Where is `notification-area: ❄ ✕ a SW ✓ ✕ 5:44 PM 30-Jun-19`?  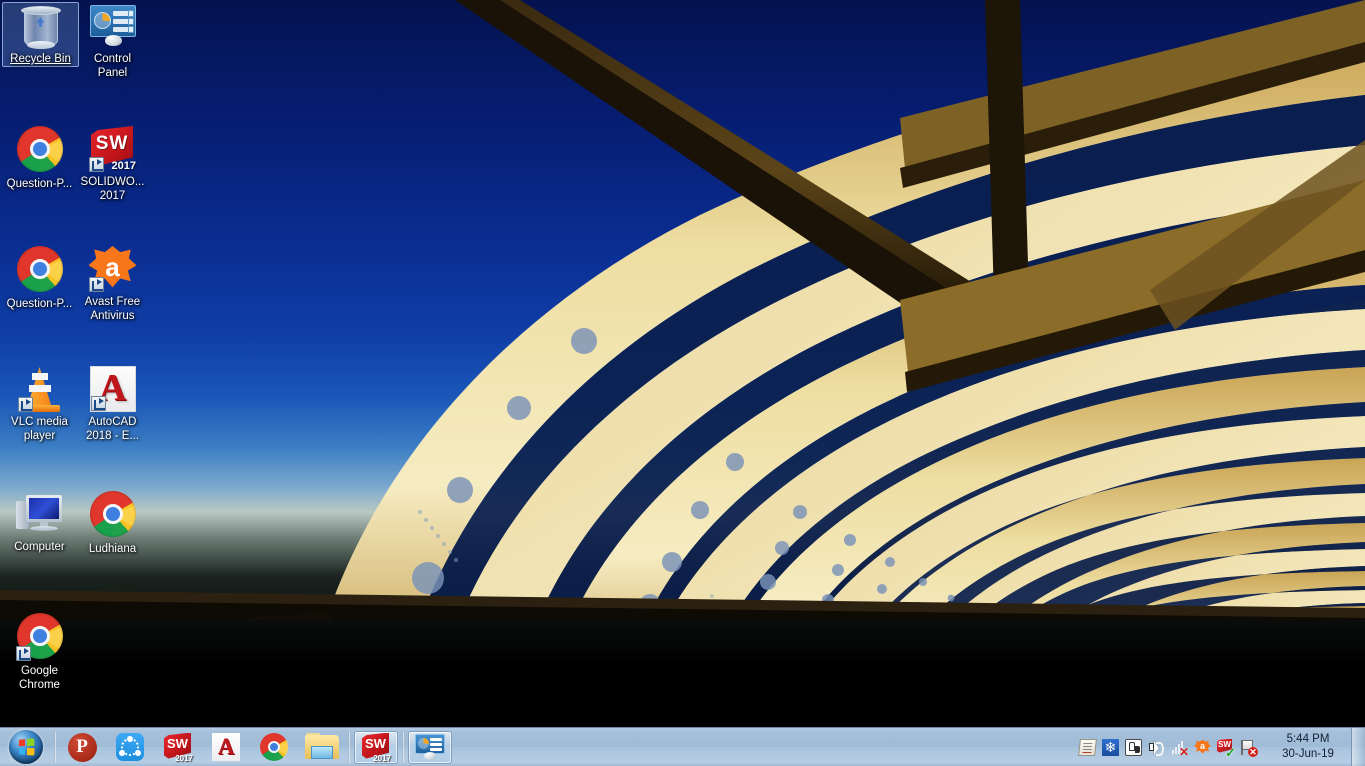
notification-area: ❄ ✕ a SW ✓ ✕ 5:44 PM 30-Jun-19 is located at coordinates (1217, 747).